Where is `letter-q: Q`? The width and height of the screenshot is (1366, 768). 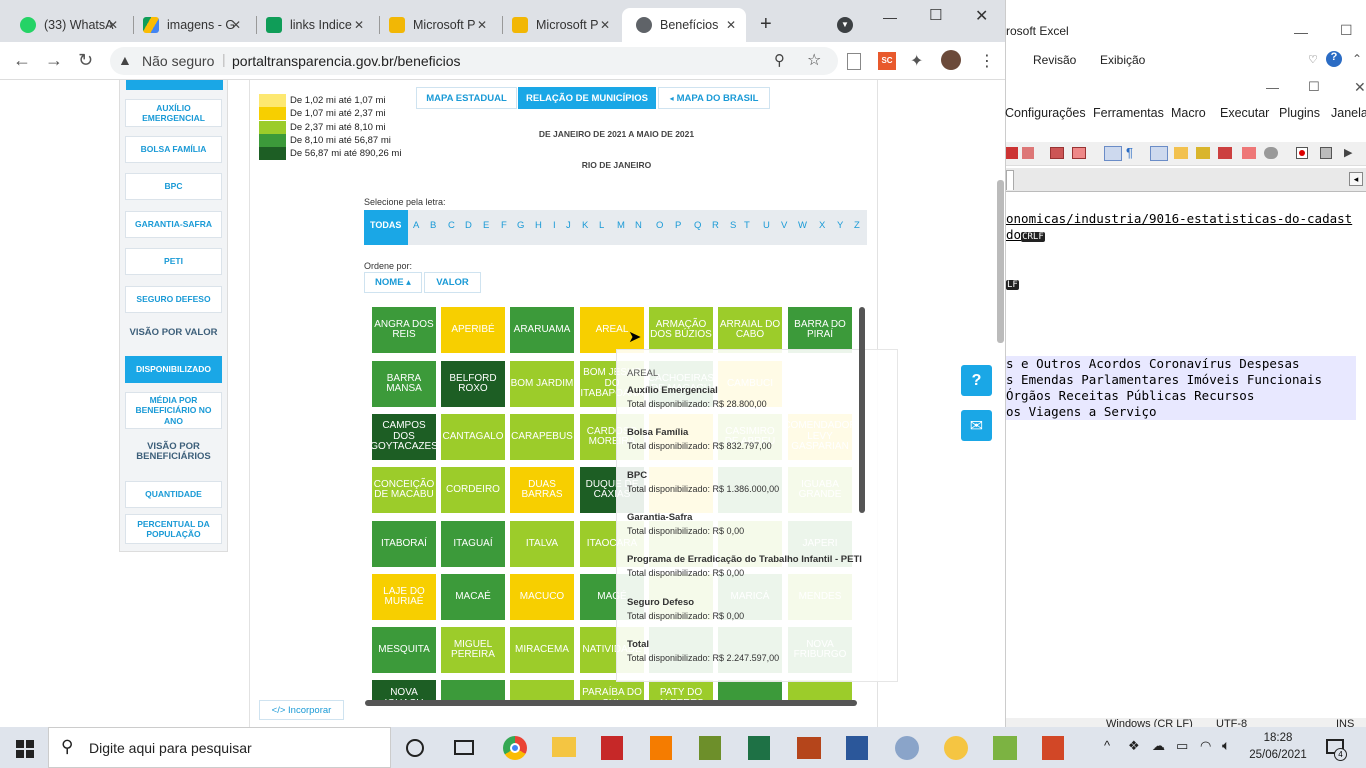
letter-q: Q is located at coordinates (697, 225).